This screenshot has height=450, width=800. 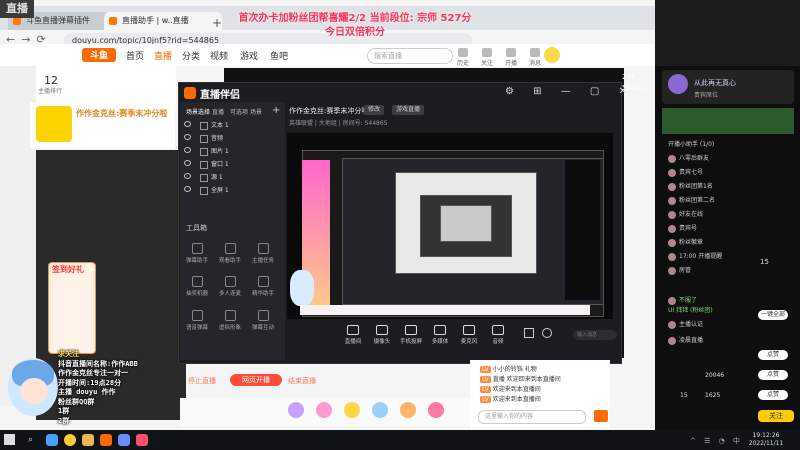 I want to click on tab-scene: 场景选择, so click(x=198, y=111).